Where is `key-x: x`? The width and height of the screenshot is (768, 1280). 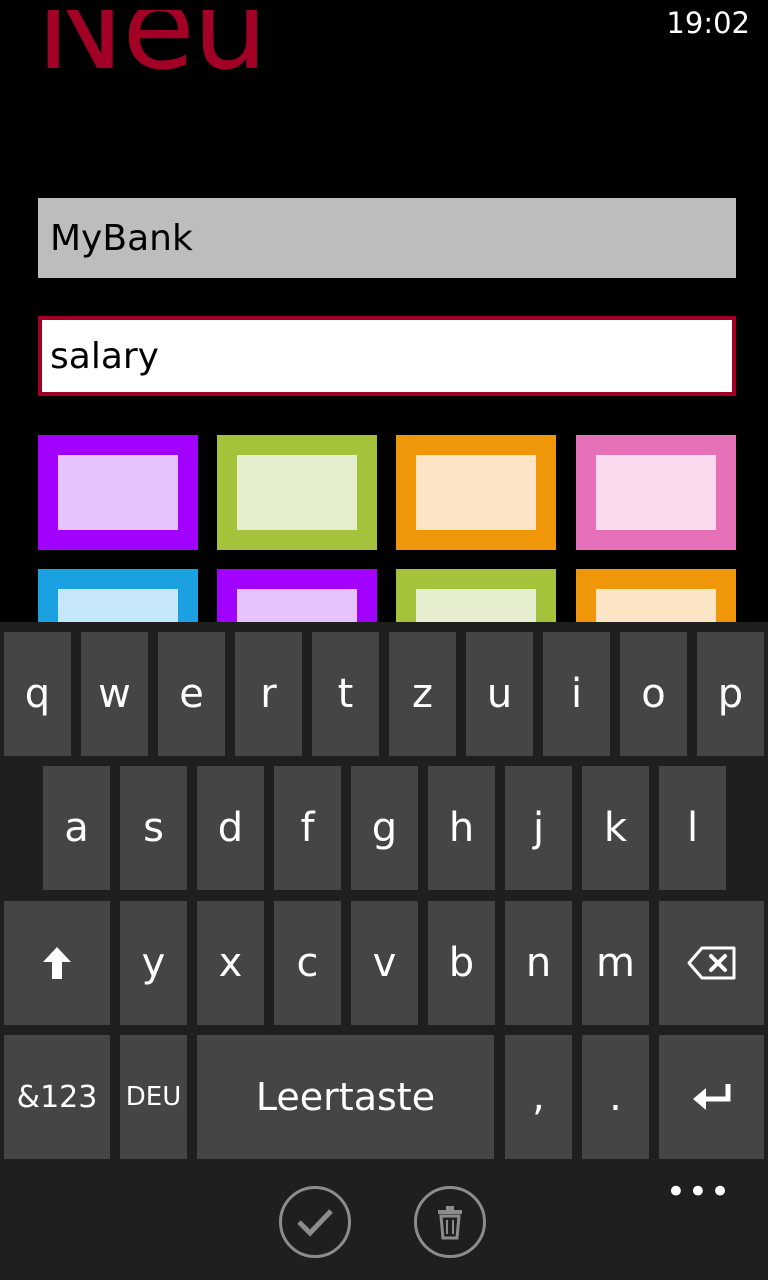
key-x: x is located at coordinates (230, 963).